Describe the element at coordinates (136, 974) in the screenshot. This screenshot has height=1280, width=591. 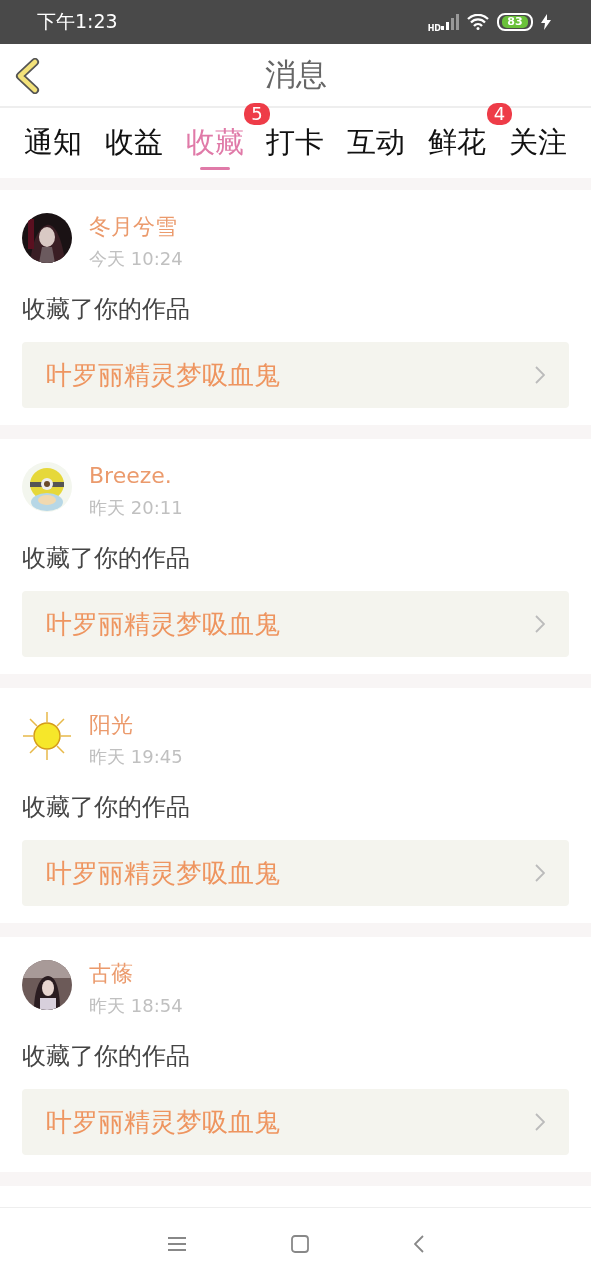
I see `user-name: 古蓧` at that location.